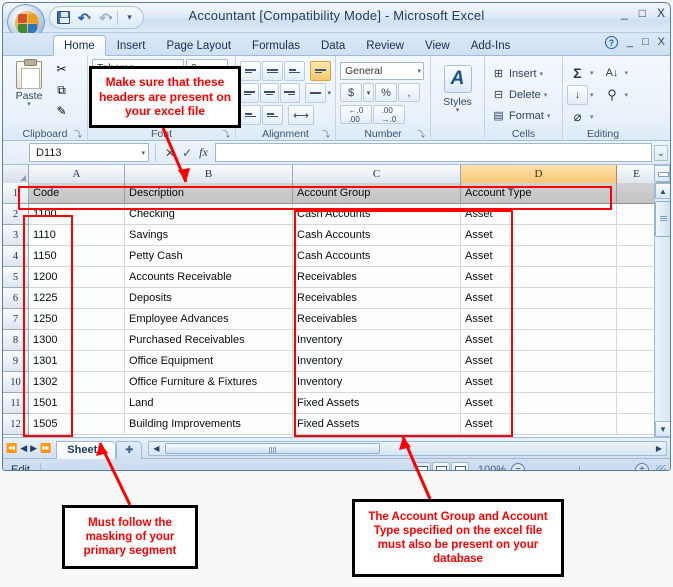  Describe the element at coordinates (661, 467) in the screenshot. I see `resize-grip` at that location.